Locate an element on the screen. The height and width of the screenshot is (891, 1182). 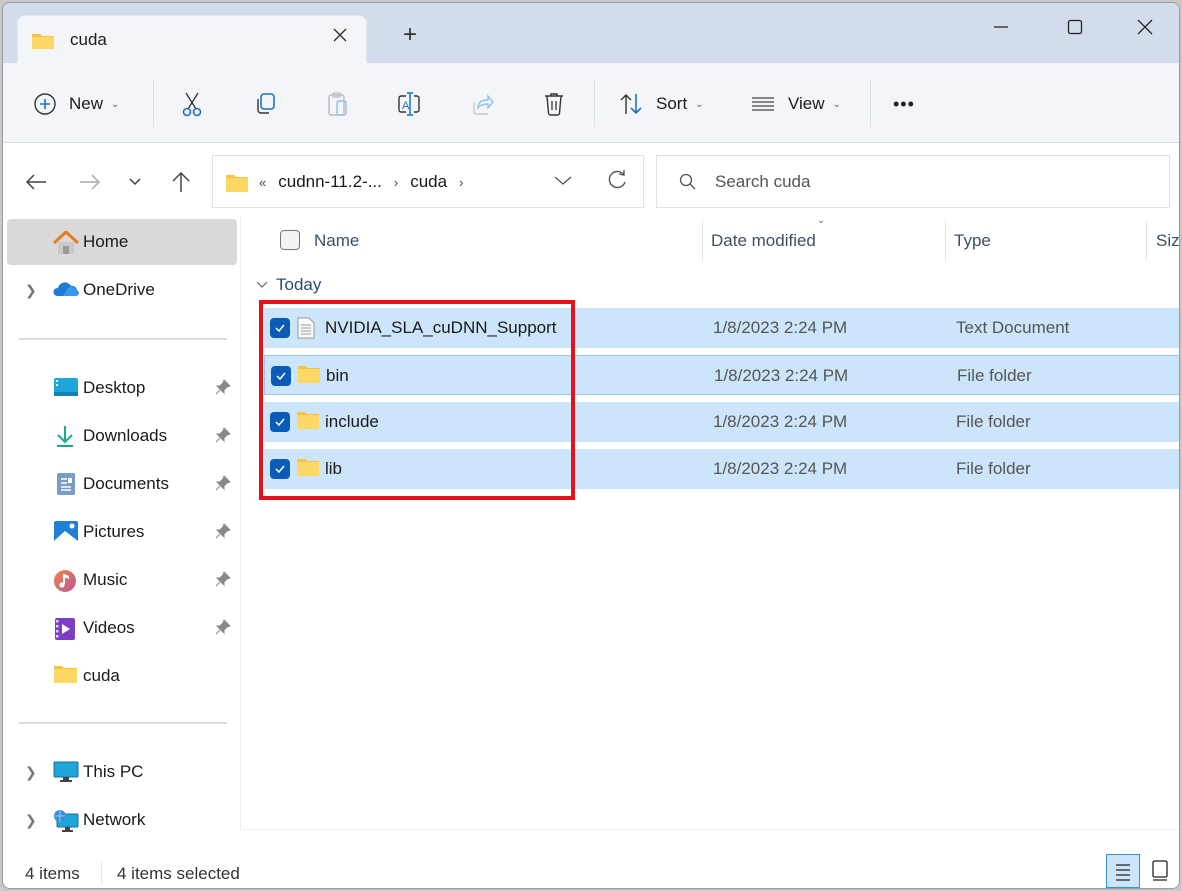
view-button: View ⌄ is located at coordinates (795, 104).